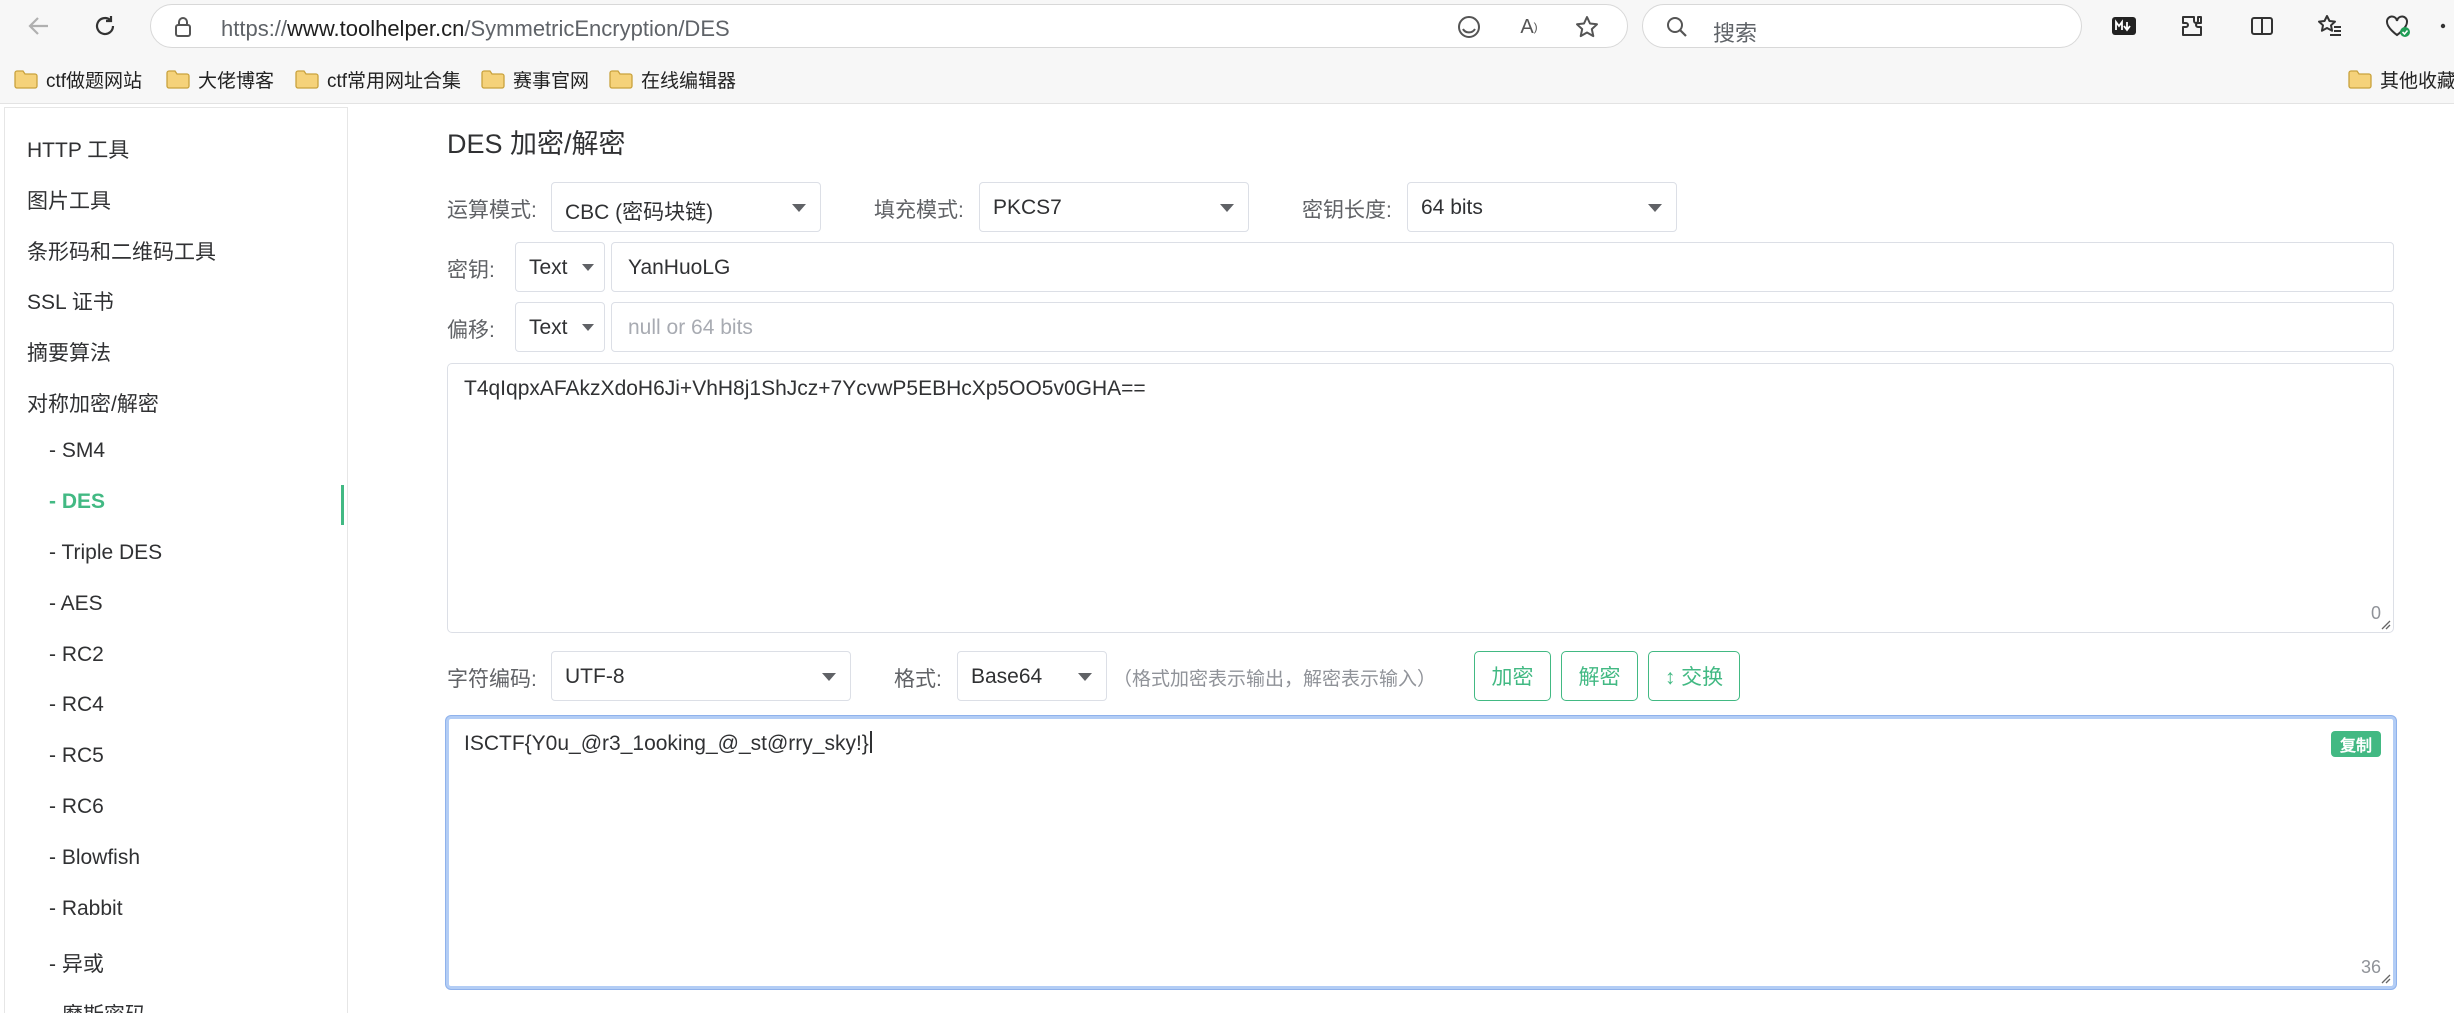 The image size is (2454, 1013). I want to click on active-indicator, so click(342, 505).